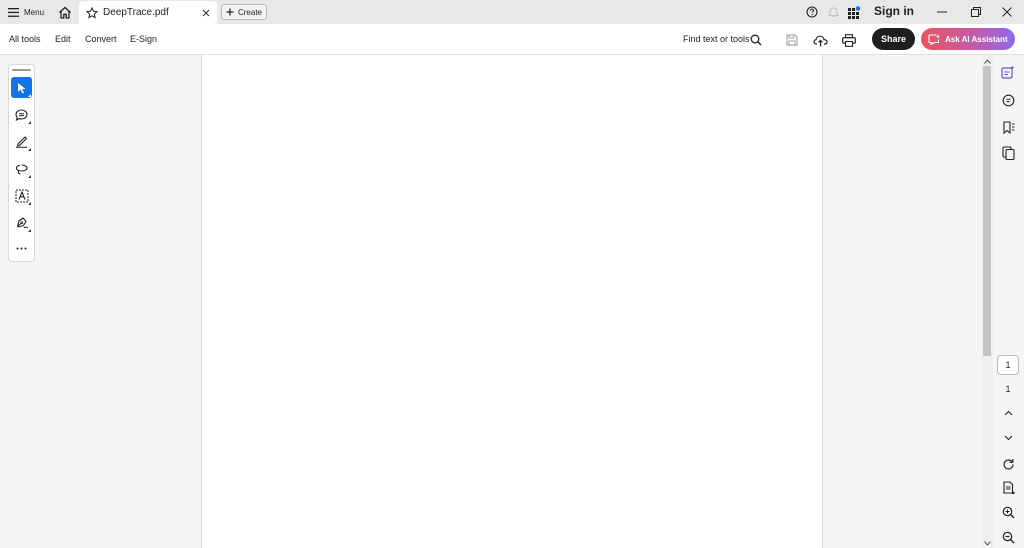 Image resolution: width=1024 pixels, height=548 pixels. I want to click on total-pages: 1, so click(1008, 389).